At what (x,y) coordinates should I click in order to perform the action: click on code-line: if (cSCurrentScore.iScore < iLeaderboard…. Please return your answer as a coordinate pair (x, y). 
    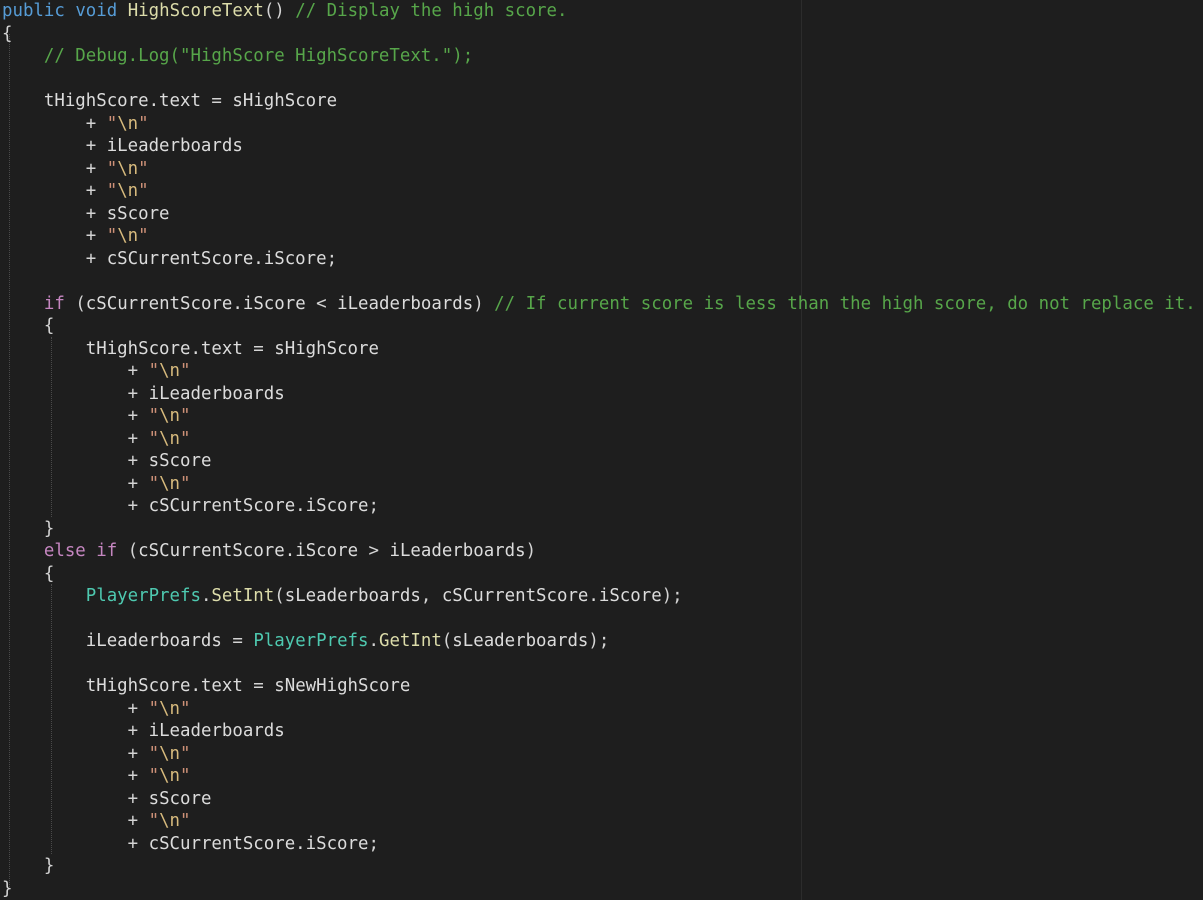
    Looking at the image, I should click on (599, 304).